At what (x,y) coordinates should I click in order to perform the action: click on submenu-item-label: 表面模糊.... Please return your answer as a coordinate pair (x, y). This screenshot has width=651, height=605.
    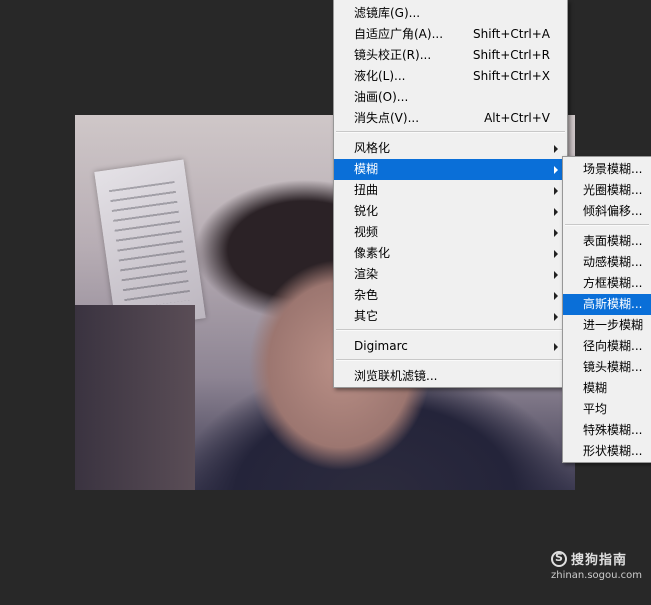
    Looking at the image, I should click on (613, 241).